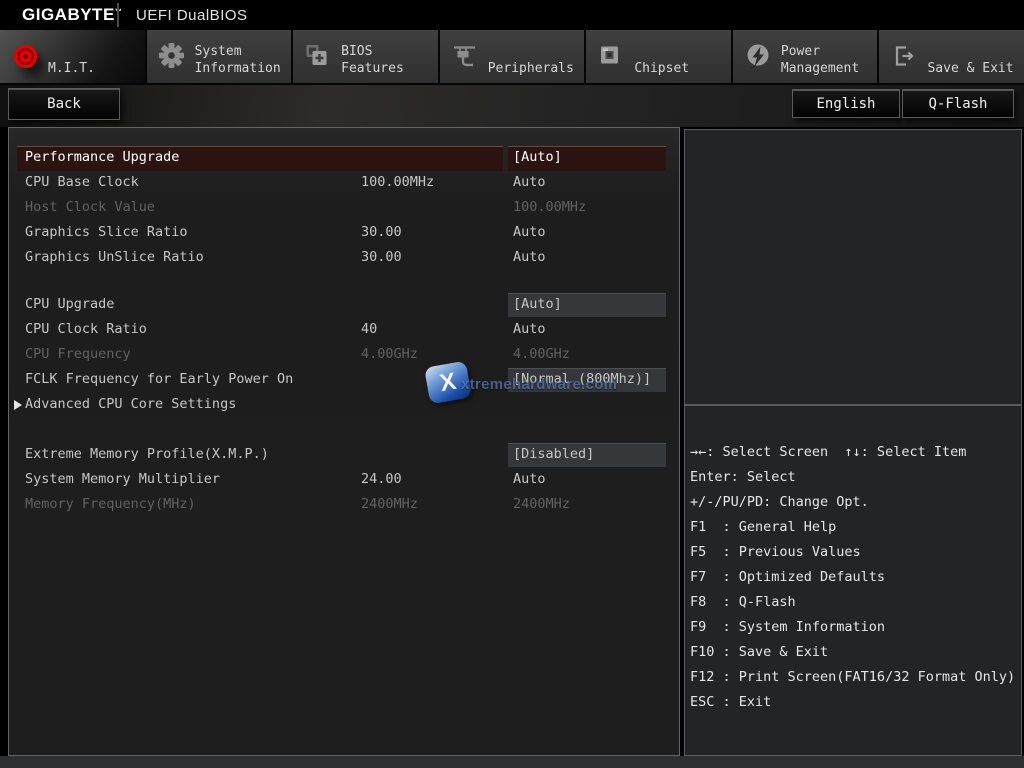 This screenshot has height=768, width=1024. I want to click on setting-name: System Memory Multiplier, so click(123, 479).